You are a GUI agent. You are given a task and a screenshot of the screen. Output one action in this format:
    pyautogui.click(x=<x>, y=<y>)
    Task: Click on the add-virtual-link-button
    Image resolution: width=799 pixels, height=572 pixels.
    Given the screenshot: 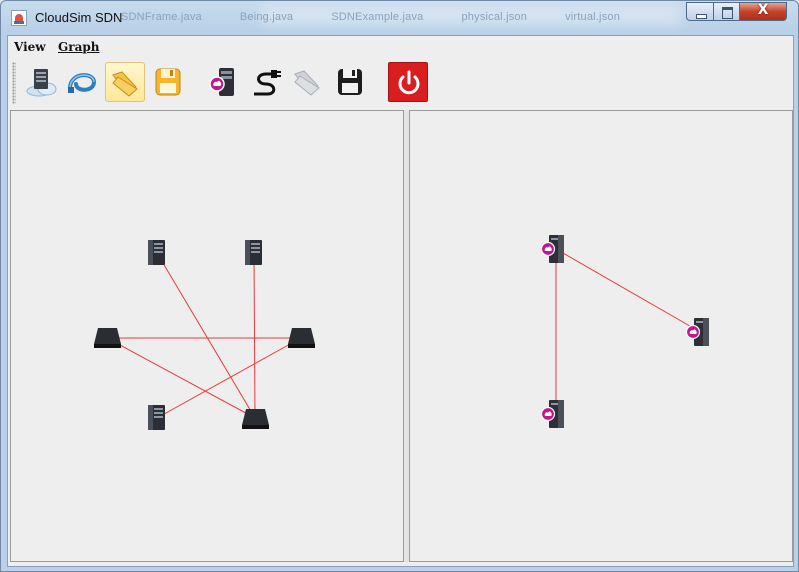 What is the action you would take?
    pyautogui.click(x=266, y=82)
    